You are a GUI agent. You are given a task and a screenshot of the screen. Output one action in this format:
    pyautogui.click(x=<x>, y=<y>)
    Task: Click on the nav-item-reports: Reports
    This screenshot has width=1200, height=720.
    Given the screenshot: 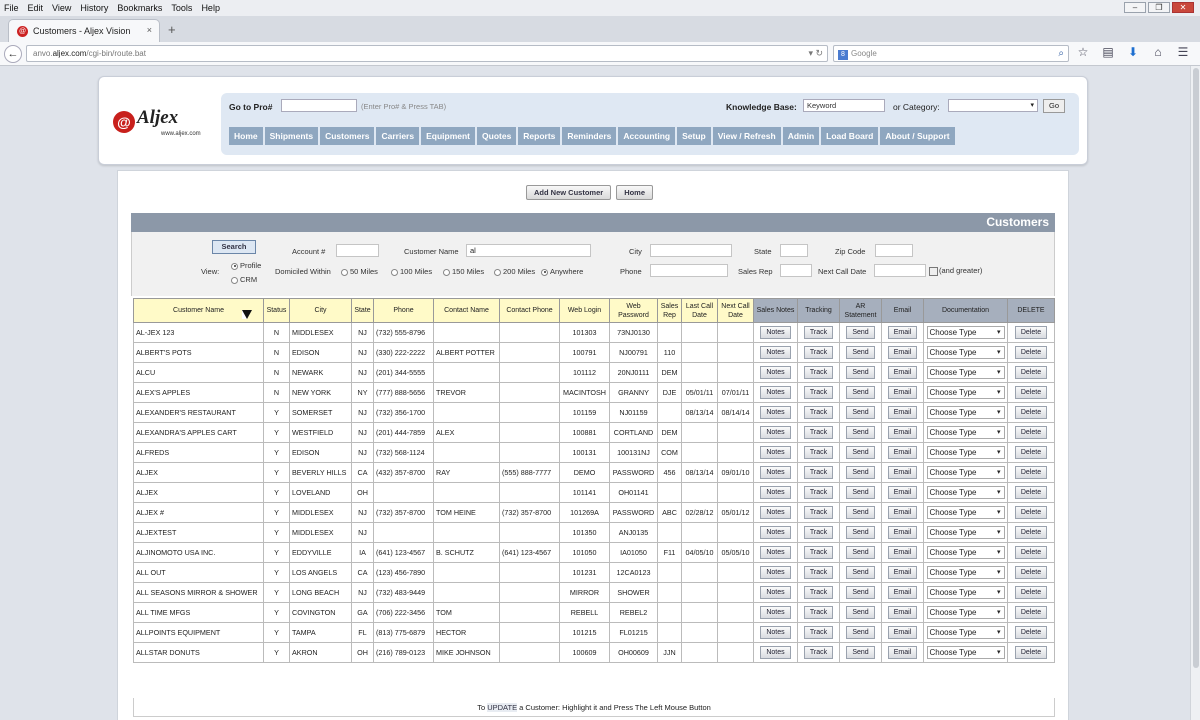 What is the action you would take?
    pyautogui.click(x=539, y=136)
    